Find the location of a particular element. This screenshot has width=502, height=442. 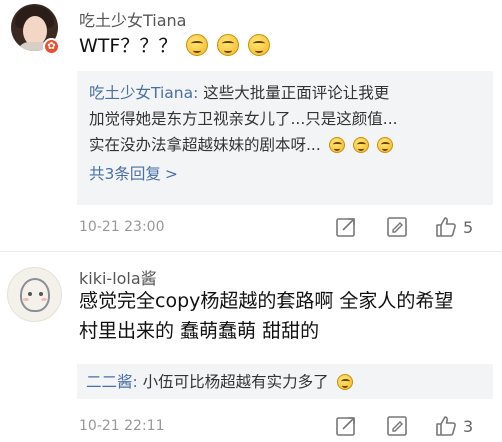

chevron-right-icon: > is located at coordinates (171, 174).